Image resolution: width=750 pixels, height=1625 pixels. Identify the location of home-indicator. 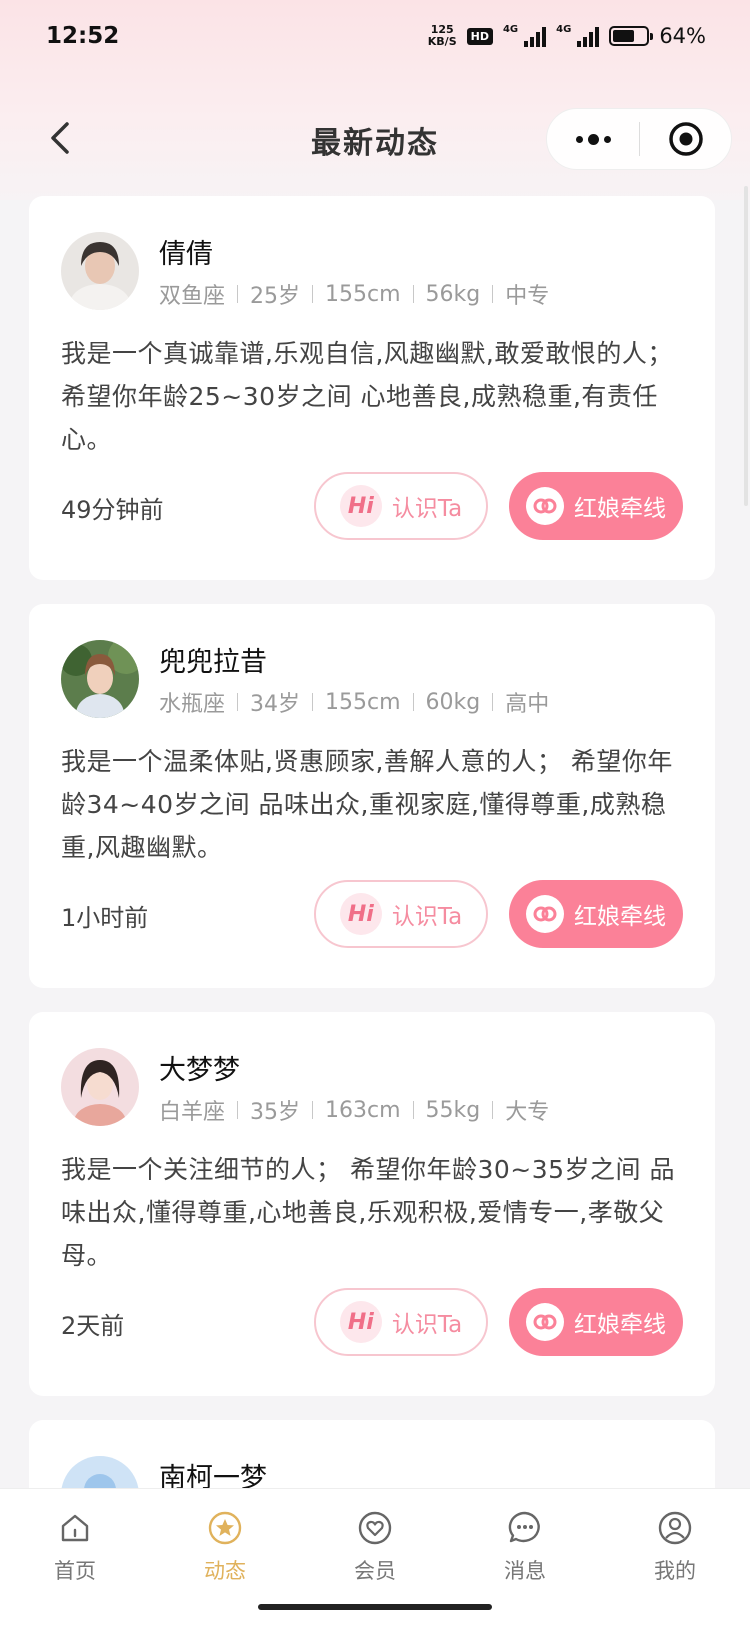
(375, 1607).